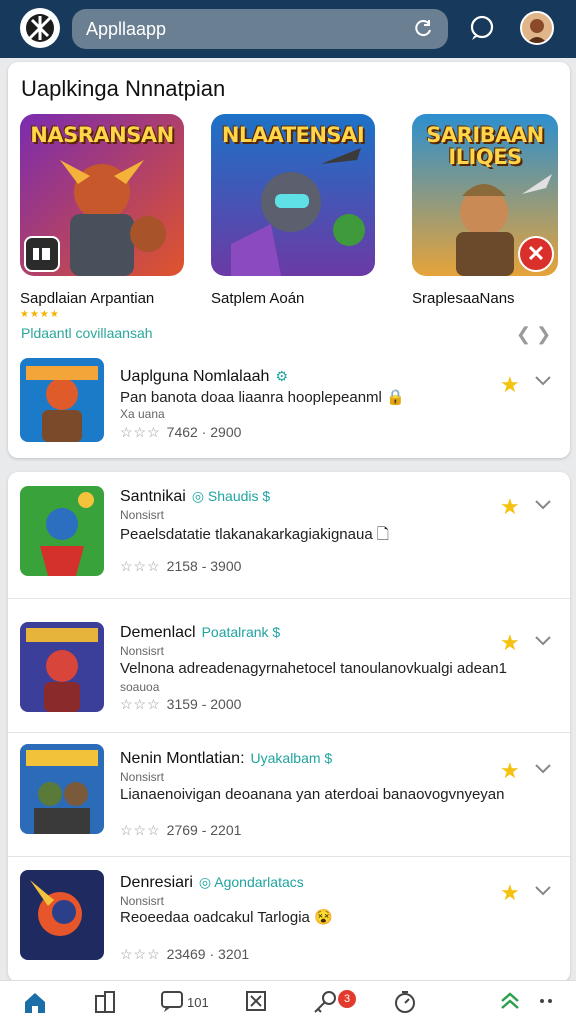 The image size is (576, 1024). Describe the element at coordinates (254, 534) in the screenshot. I see `app-description: Peaelsdatatie tlakanakarkagiakignaua 🗋` at that location.